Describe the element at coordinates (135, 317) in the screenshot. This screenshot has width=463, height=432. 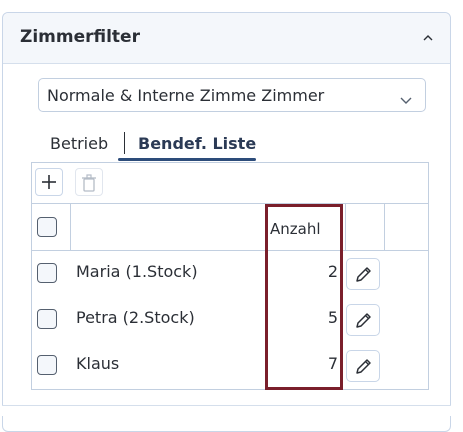
I see `room-name: Petra (2.Stock)` at that location.